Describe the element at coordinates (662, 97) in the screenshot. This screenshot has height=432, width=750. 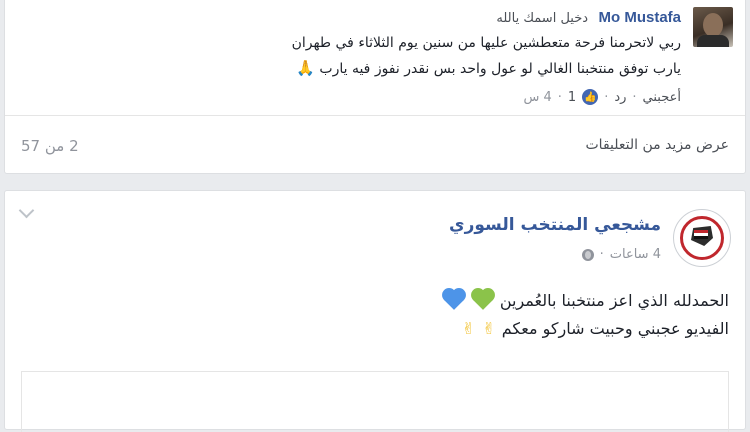
I see `comment-like-button: أعجبني` at that location.